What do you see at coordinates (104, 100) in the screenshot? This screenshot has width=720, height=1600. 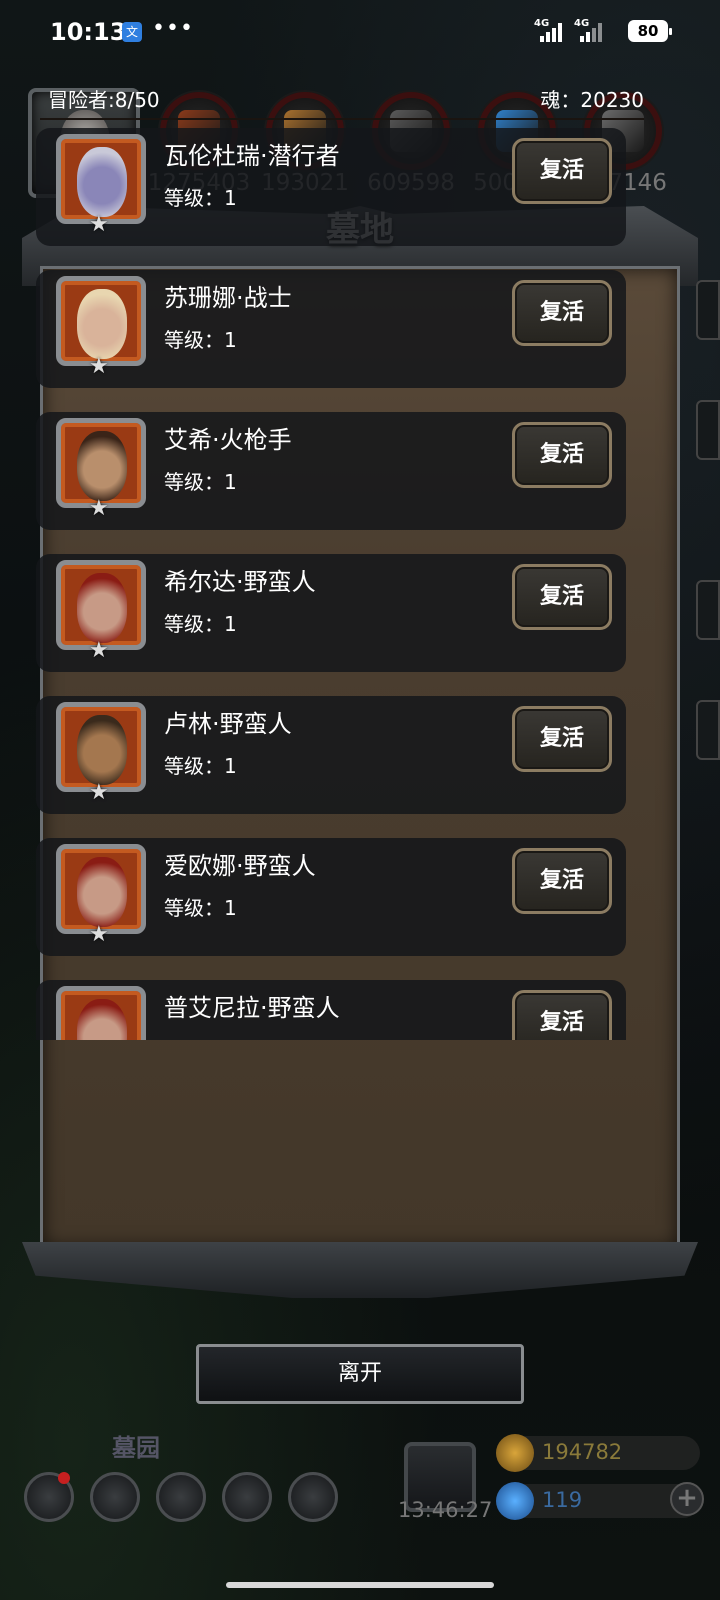 I see `adventurer-count: 冒险者:8/50` at bounding box center [104, 100].